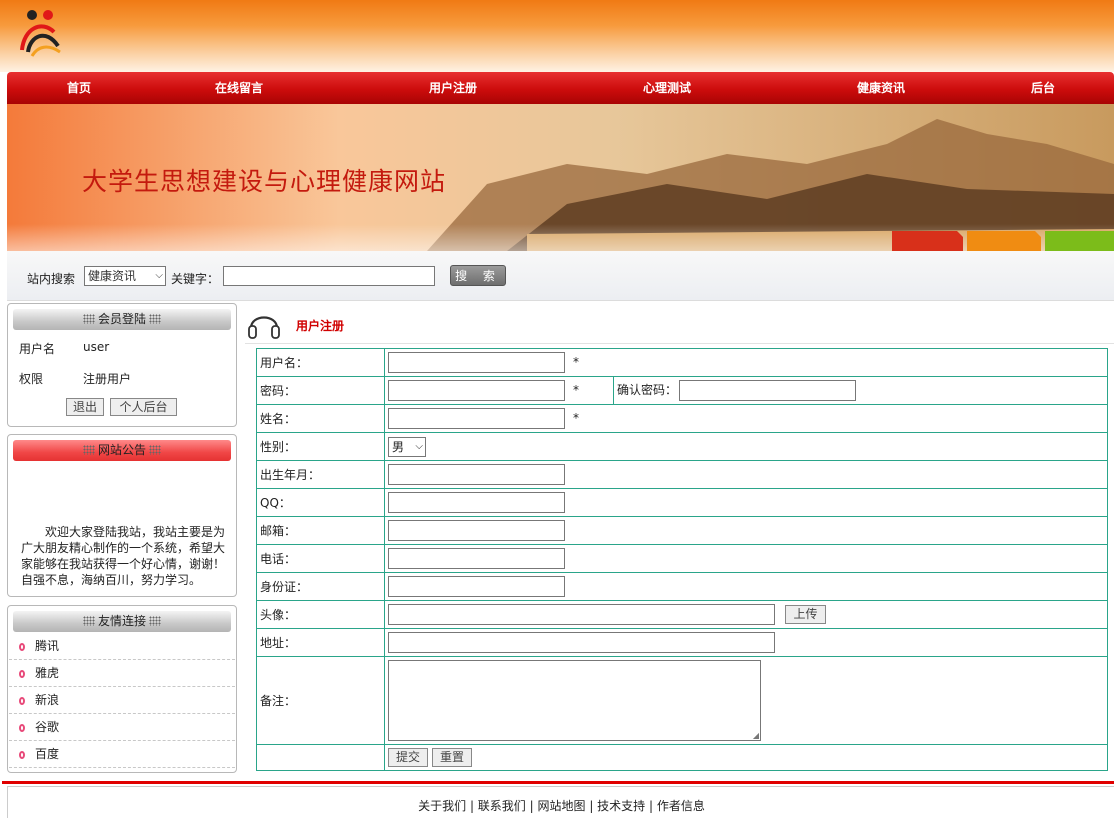  I want to click on friend-link-sina: 新浪, so click(122, 700).